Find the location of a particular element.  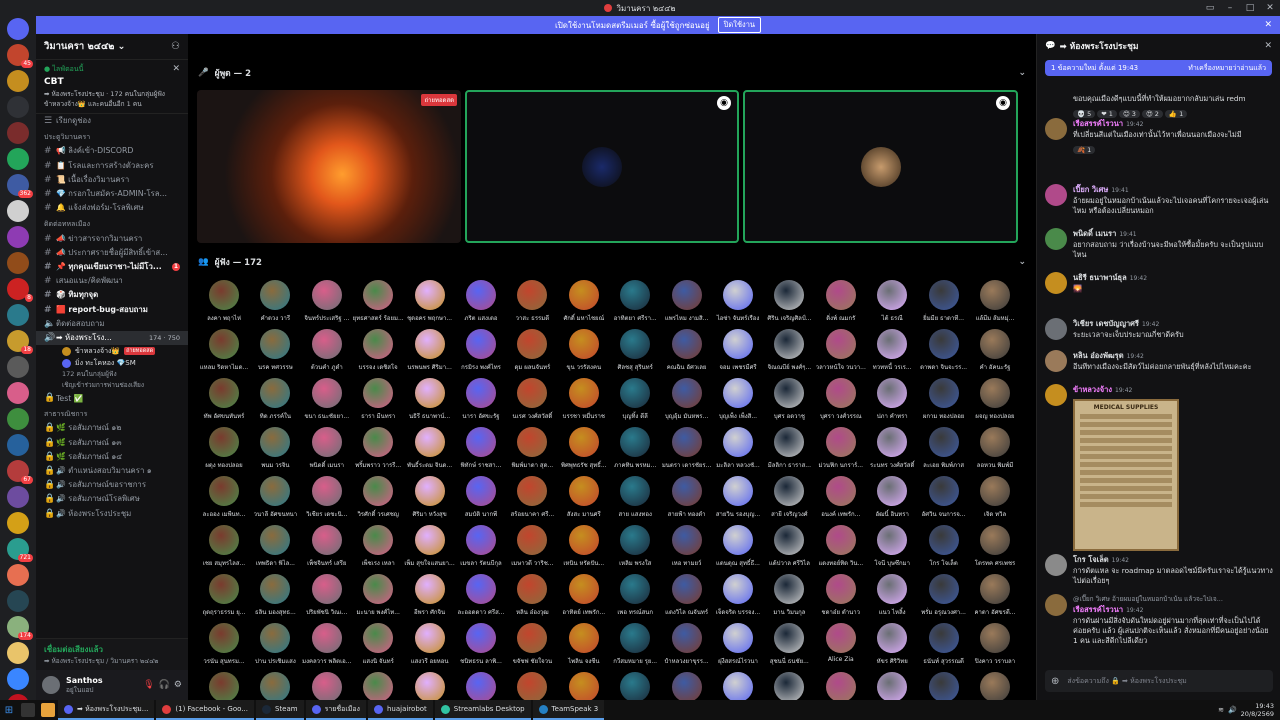

listener: แสงนิ จันทร์ is located at coordinates (378, 647).